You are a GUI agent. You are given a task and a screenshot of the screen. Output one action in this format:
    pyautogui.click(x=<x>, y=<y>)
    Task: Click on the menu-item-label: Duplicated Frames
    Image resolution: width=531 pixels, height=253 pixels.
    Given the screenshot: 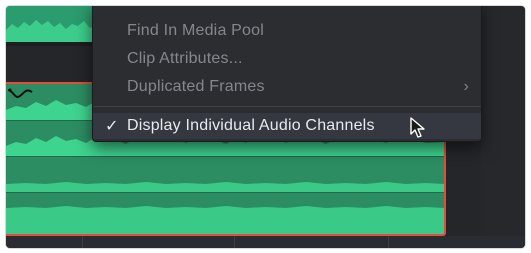 What is the action you would take?
    pyautogui.click(x=196, y=86)
    